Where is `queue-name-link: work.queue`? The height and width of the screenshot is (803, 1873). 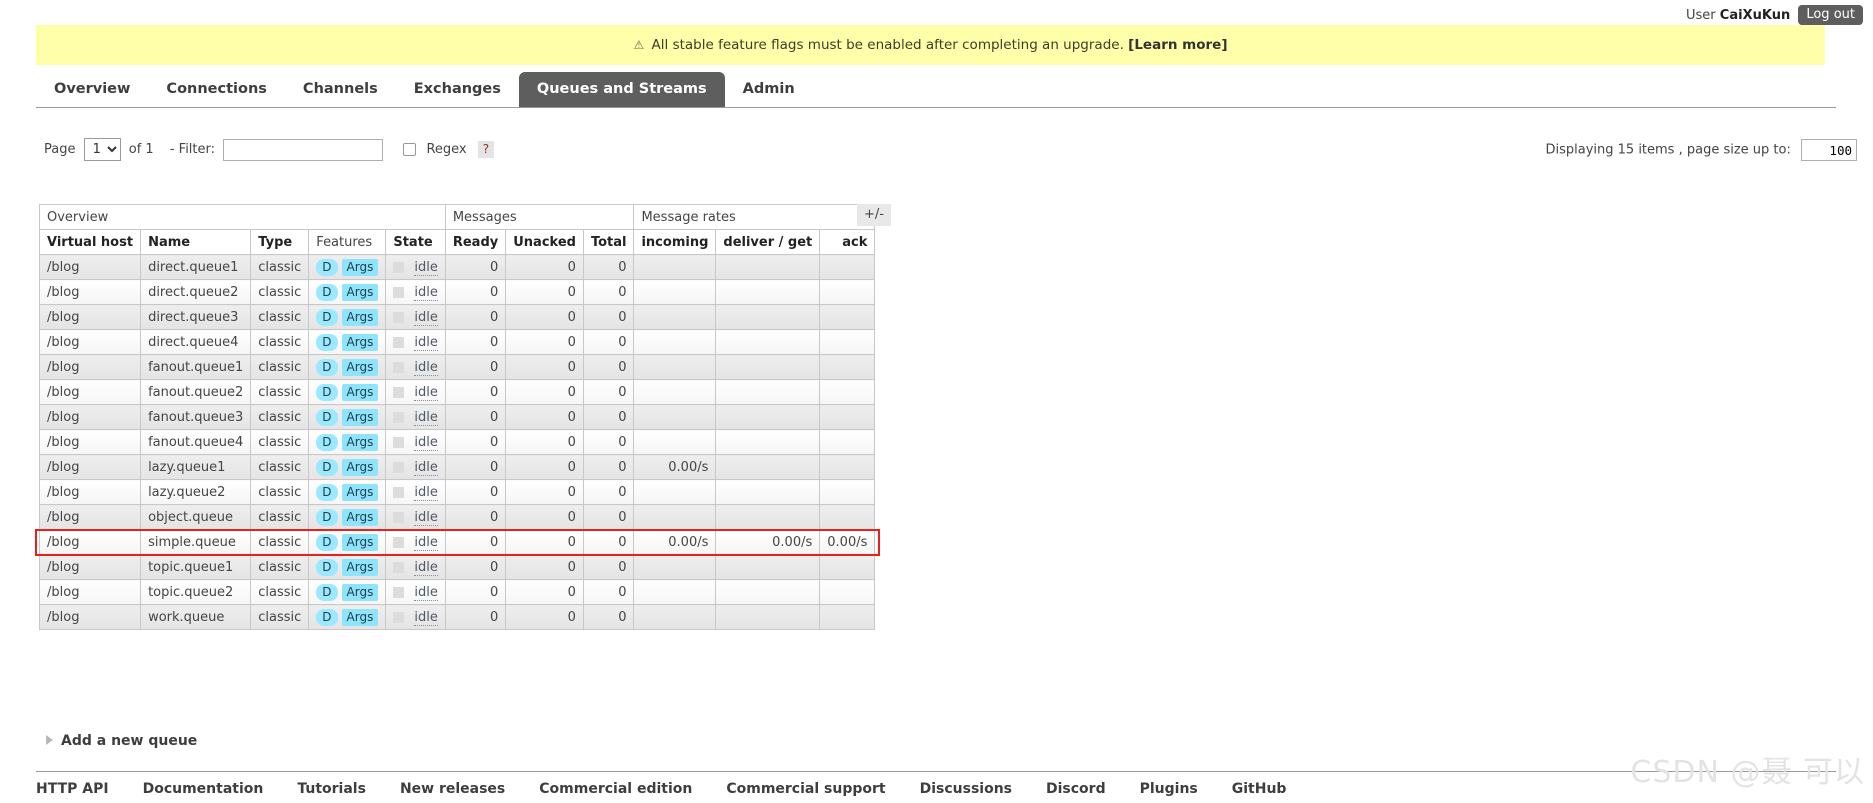 queue-name-link: work.queue is located at coordinates (196, 617).